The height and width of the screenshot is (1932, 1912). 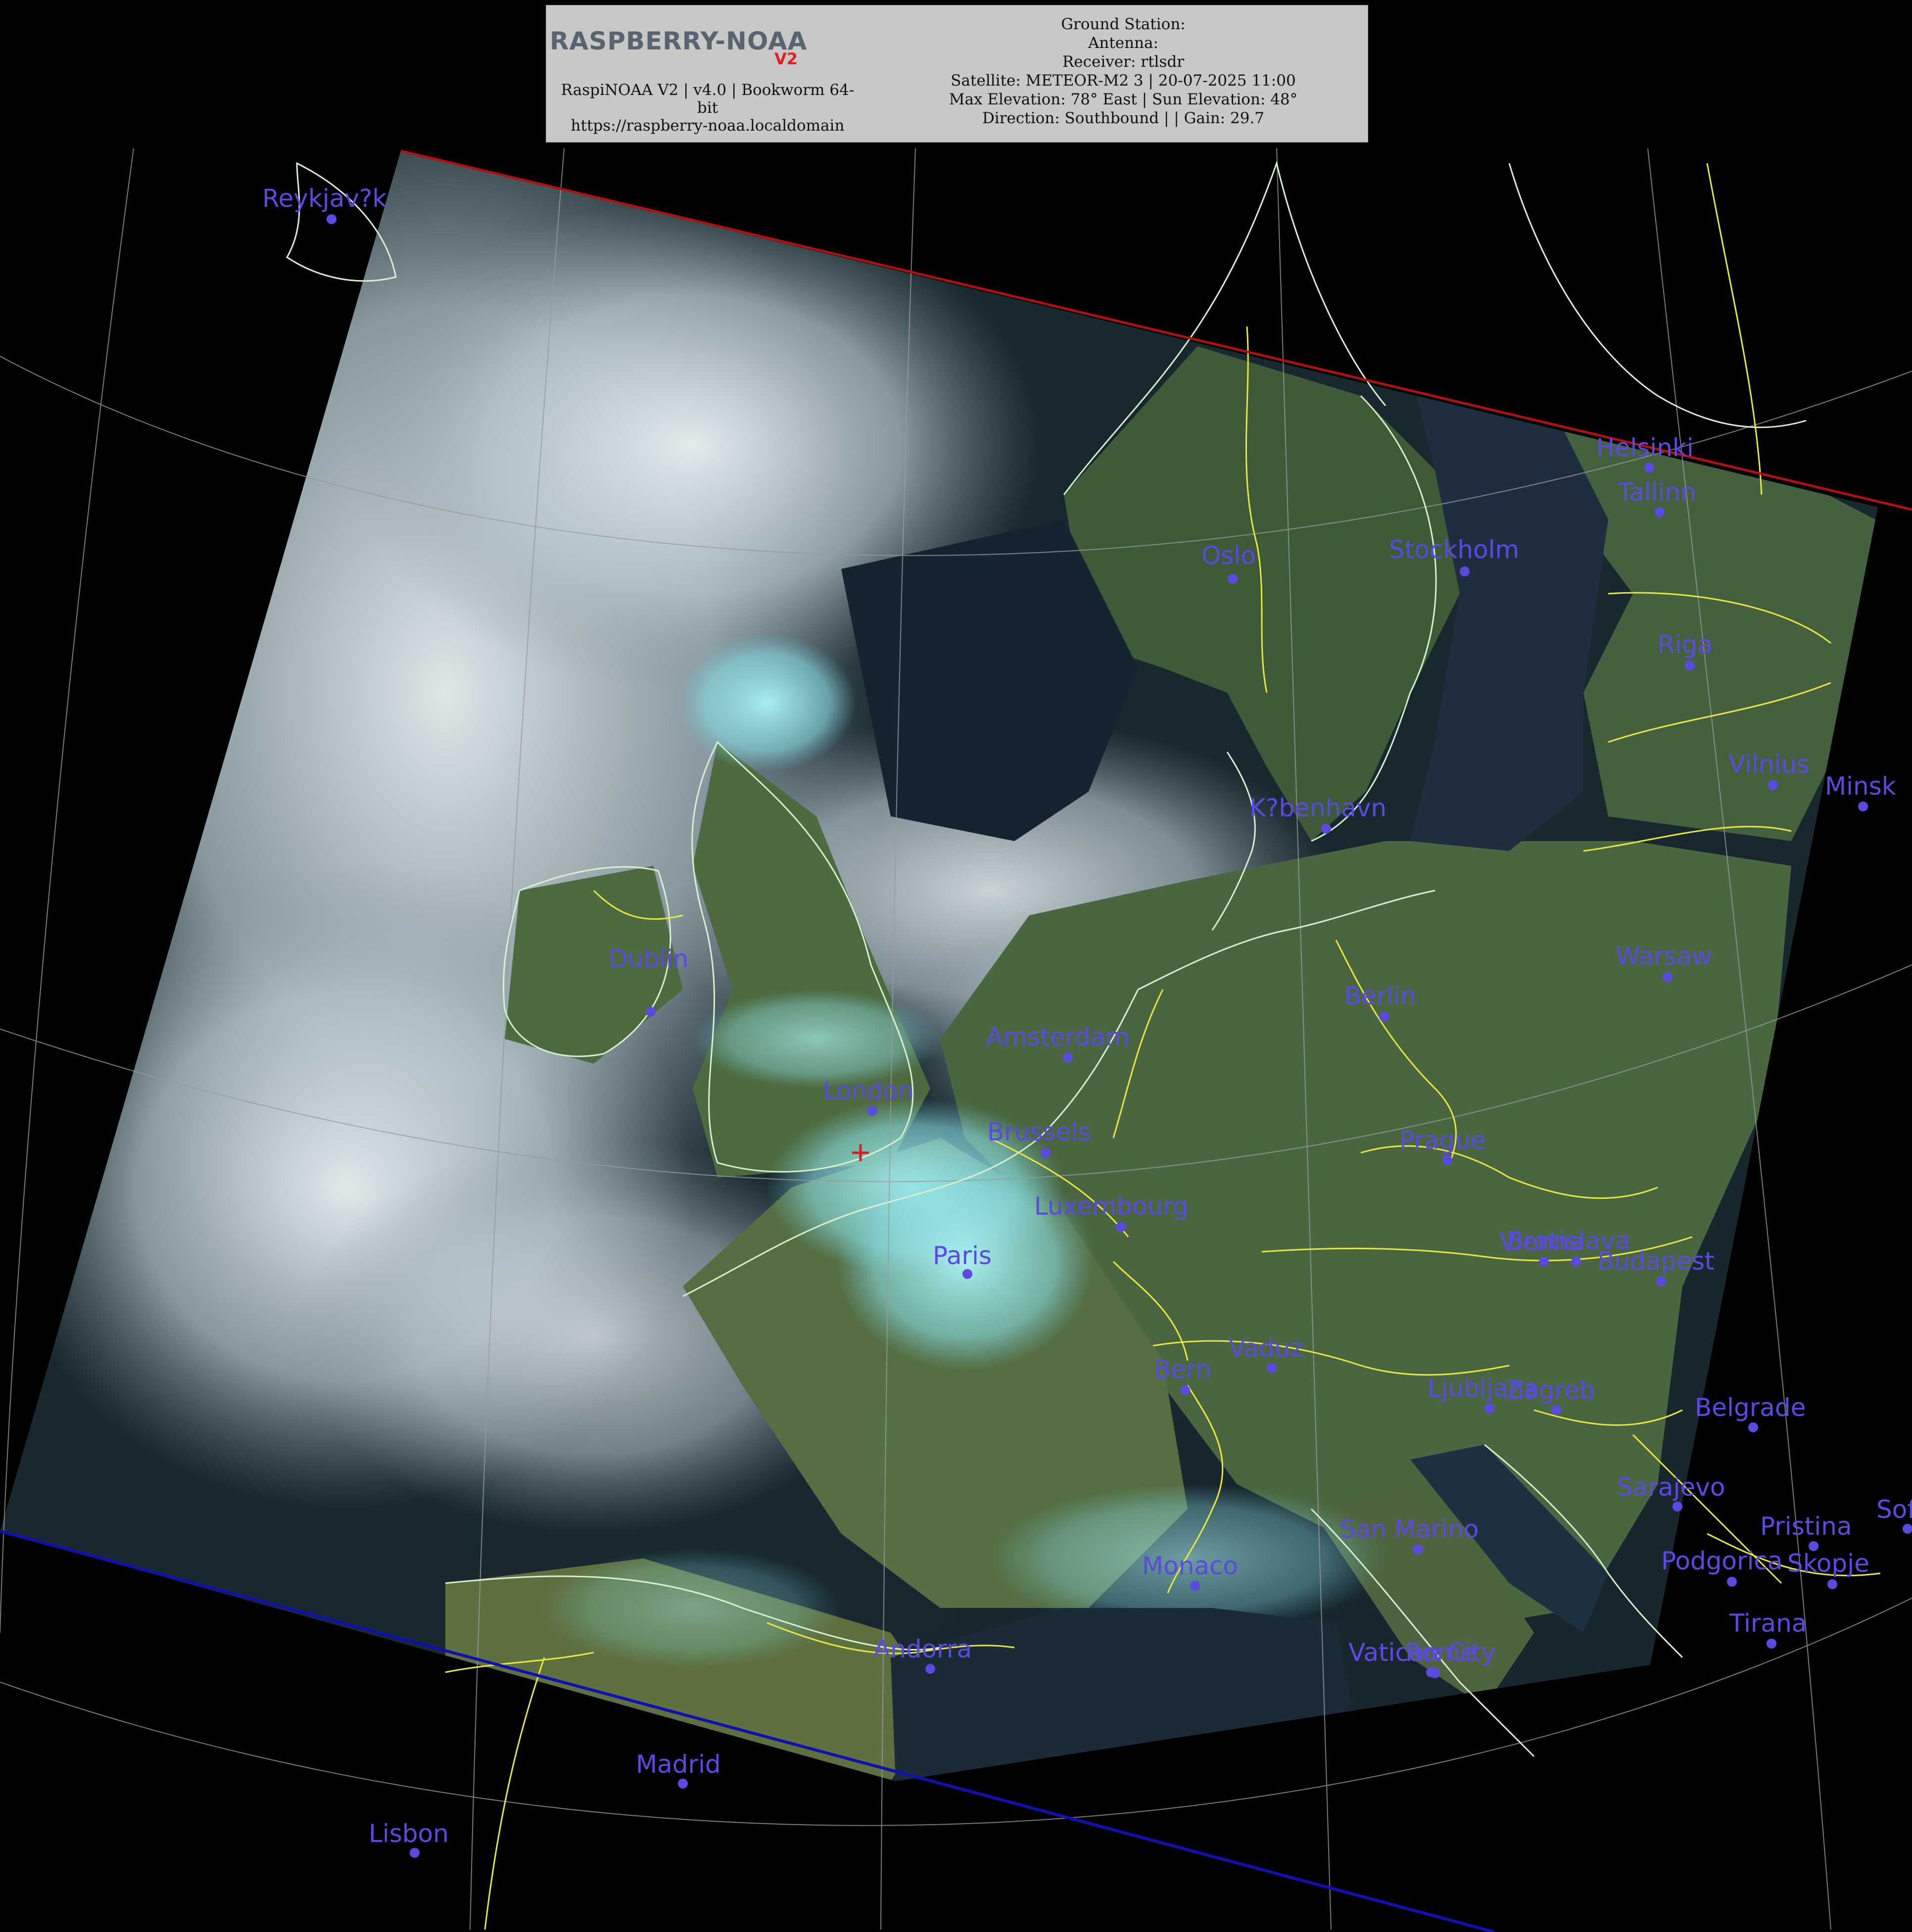 What do you see at coordinates (1722, 1561) in the screenshot?
I see `city-label: Podgorica` at bounding box center [1722, 1561].